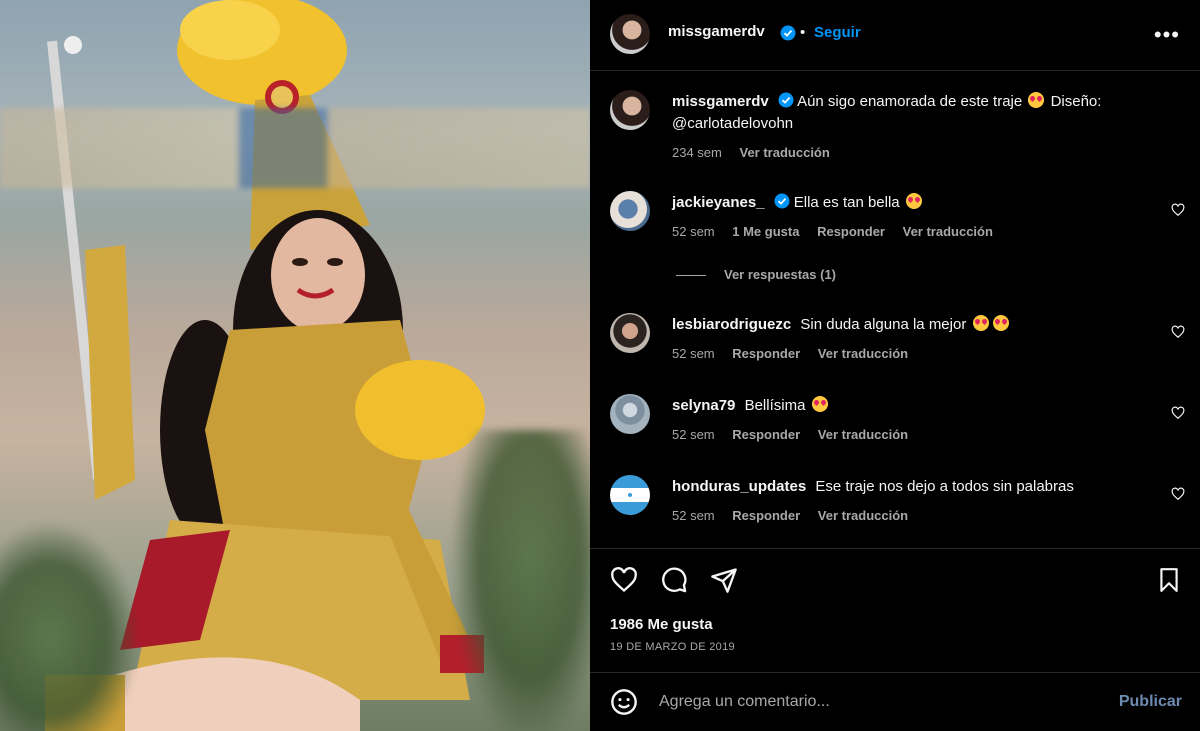  What do you see at coordinates (895, 548) in the screenshot?
I see `section-divider` at bounding box center [895, 548].